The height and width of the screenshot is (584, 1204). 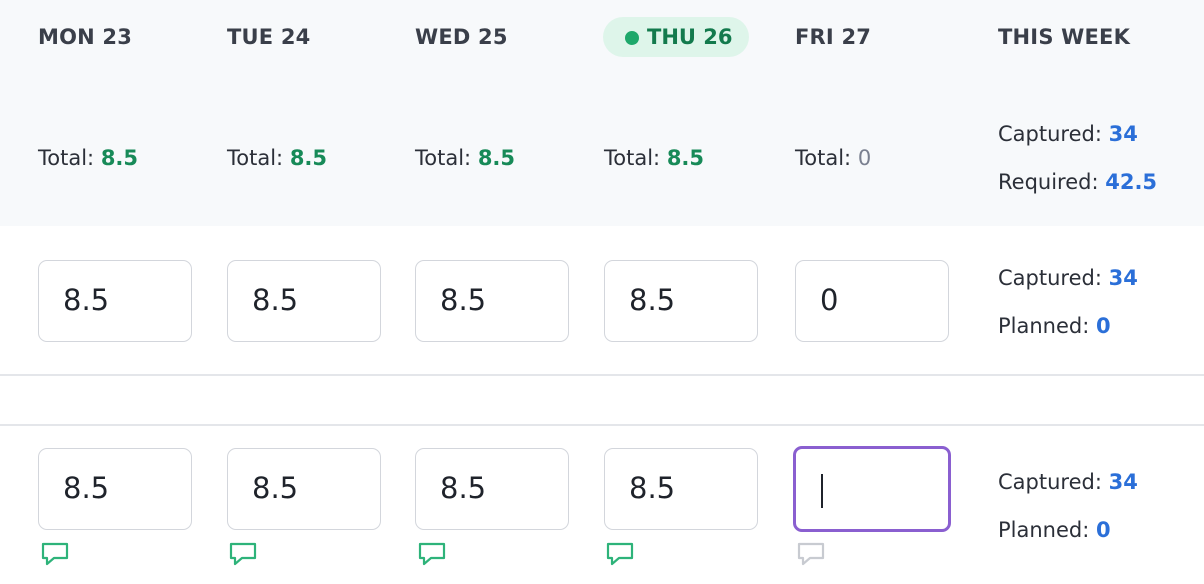 What do you see at coordinates (88, 158) in the screenshot?
I see `day-total-mon: Total: 8.5` at bounding box center [88, 158].